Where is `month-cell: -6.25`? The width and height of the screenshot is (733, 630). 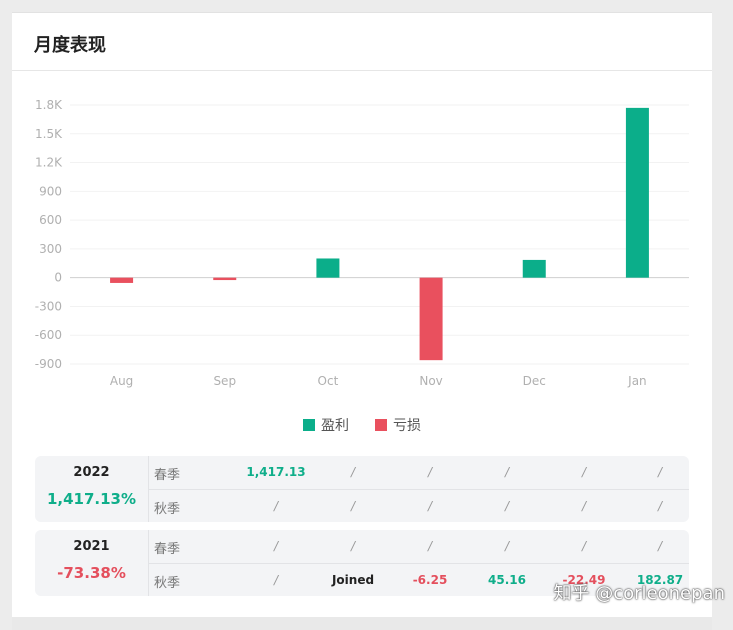 month-cell: -6.25 is located at coordinates (430, 580).